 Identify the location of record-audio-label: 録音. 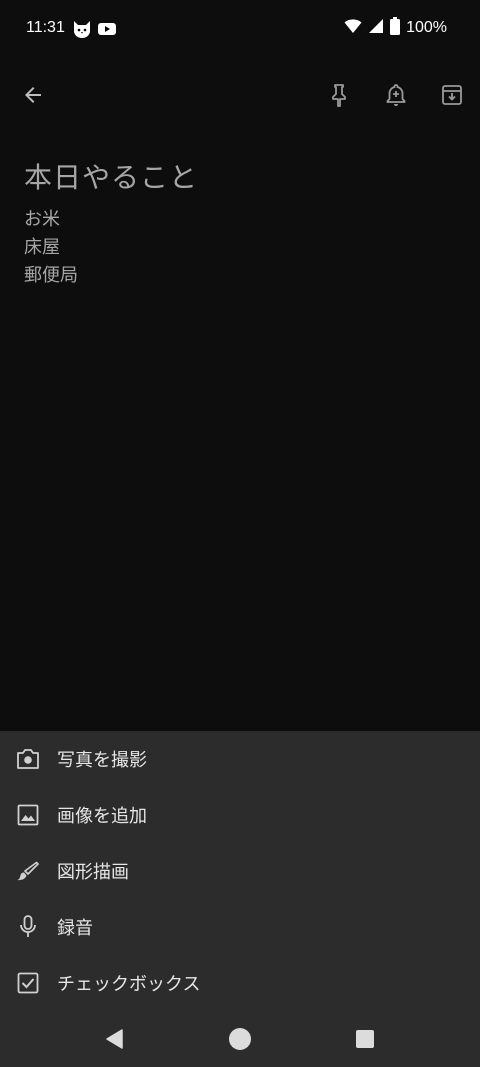
(75, 928).